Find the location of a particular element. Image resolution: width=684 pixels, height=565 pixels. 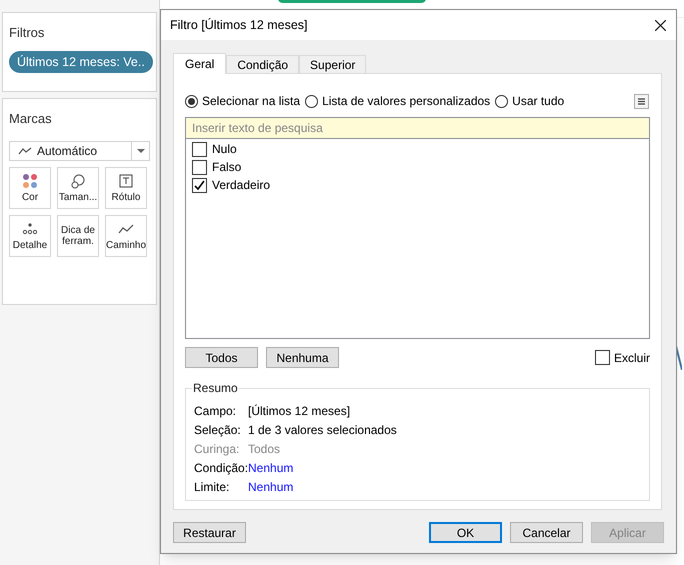

mark-card: Cor is located at coordinates (30, 187).